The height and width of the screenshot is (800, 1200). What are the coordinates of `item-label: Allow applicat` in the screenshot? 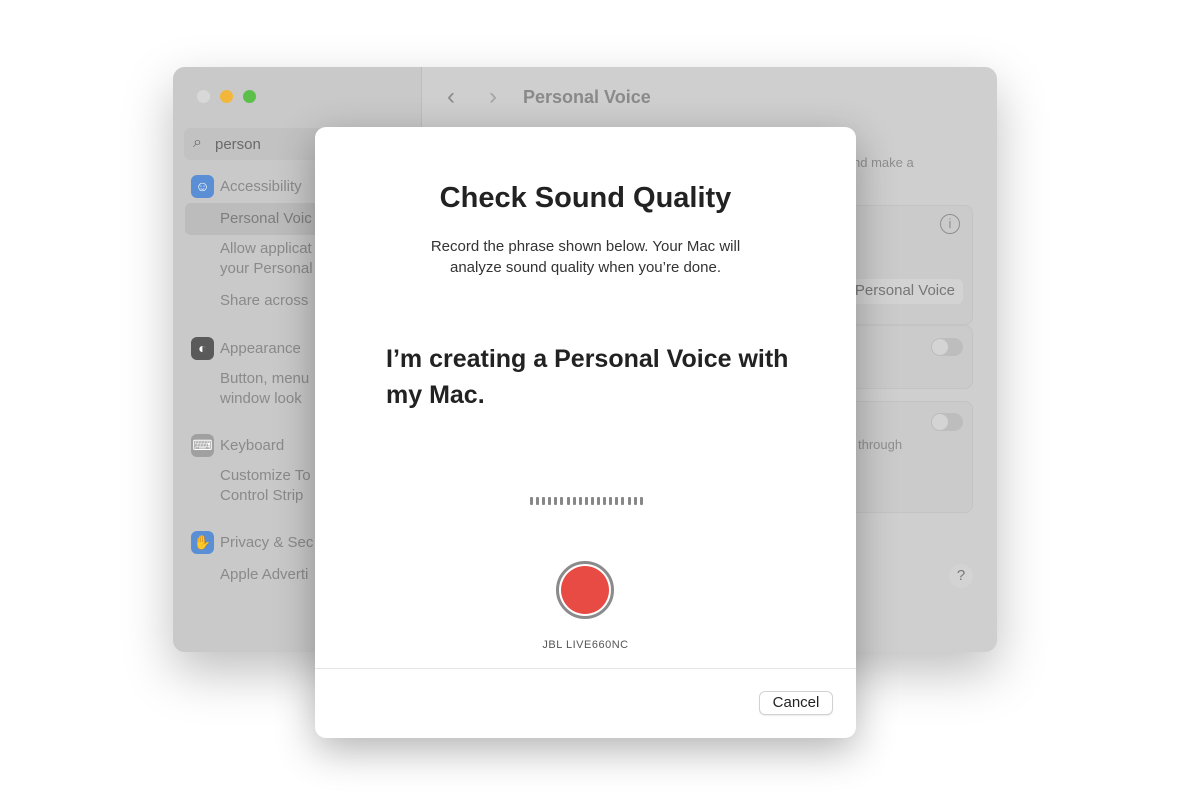 It's located at (266, 248).